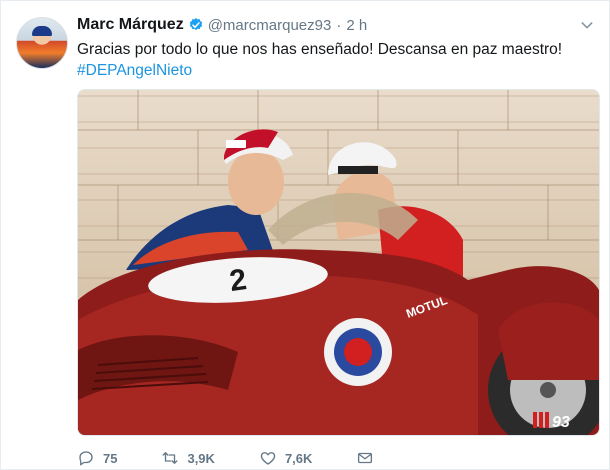 This screenshot has height=470, width=610. I want to click on like-count: 7,6K, so click(298, 458).